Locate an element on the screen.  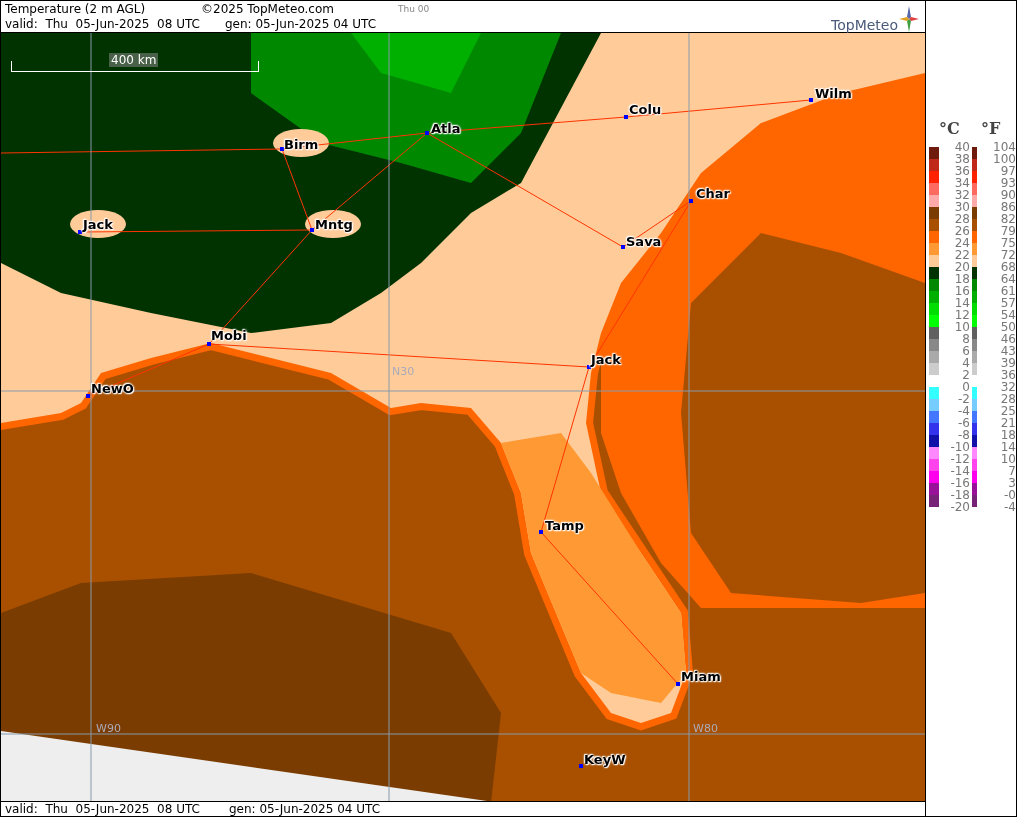
fahrenheit-label: 86 is located at coordinates (1007, 207).